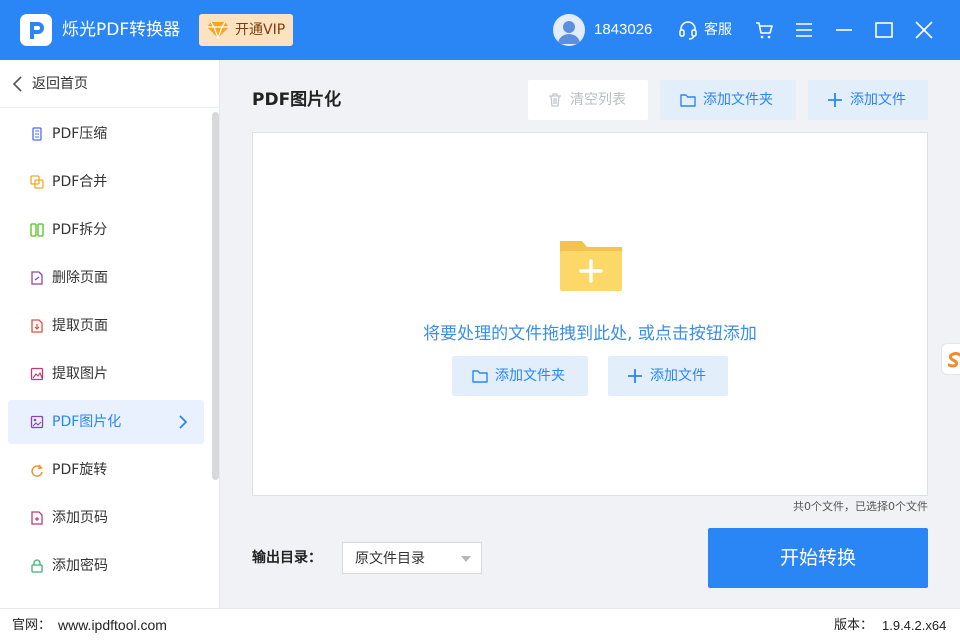 The width and height of the screenshot is (960, 640). I want to click on sidebar-item-9: 添加页码, so click(106, 518).